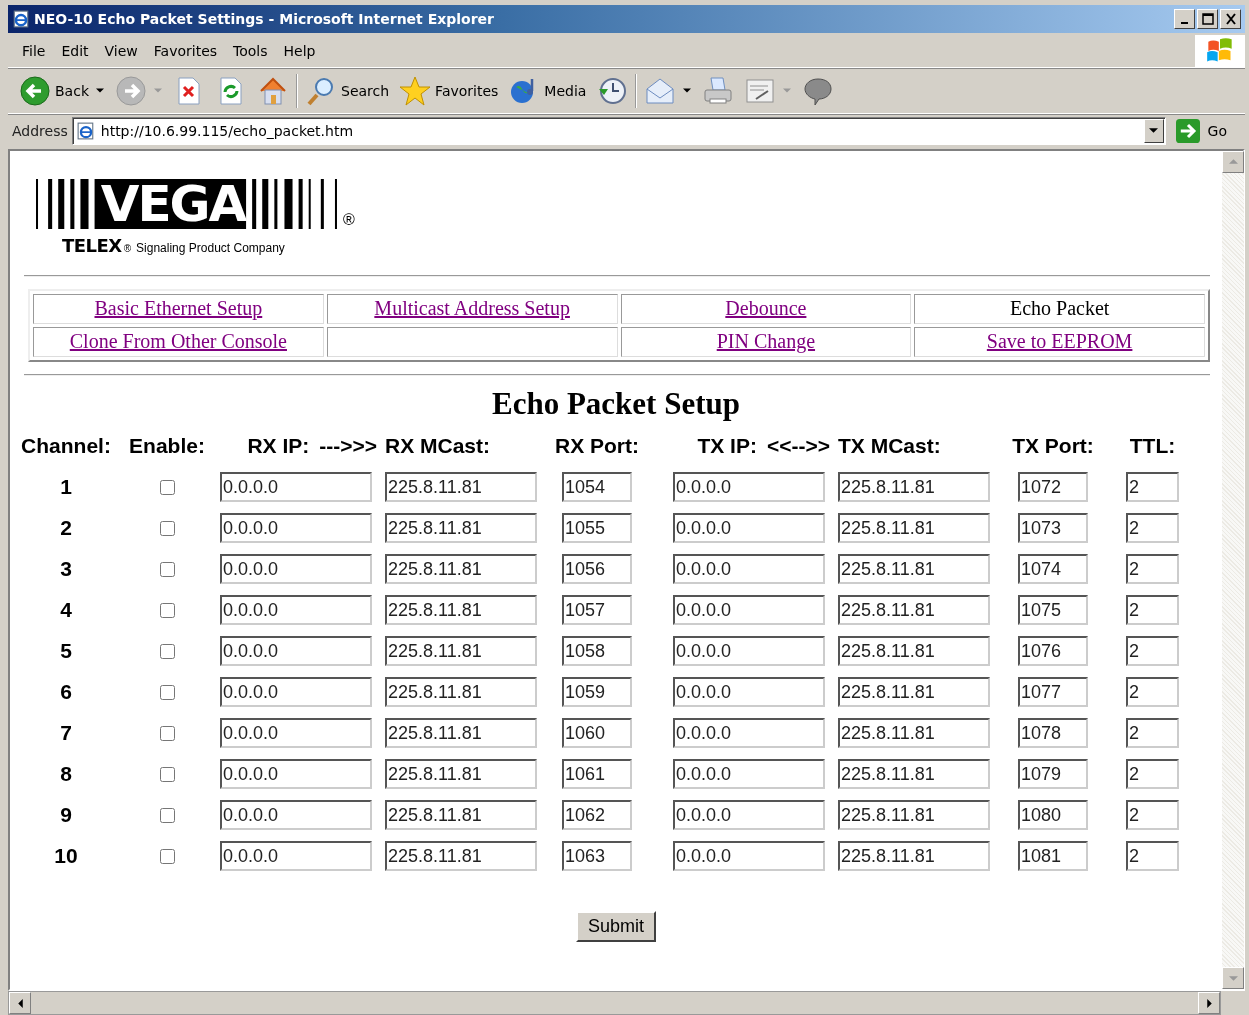 Image resolution: width=1249 pixels, height=1015 pixels. What do you see at coordinates (1053, 692) in the screenshot?
I see `tx-port-field: 1077` at bounding box center [1053, 692].